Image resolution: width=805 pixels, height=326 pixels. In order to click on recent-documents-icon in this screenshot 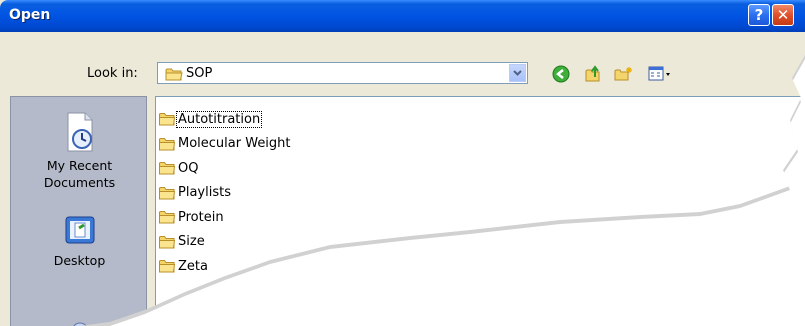, I will do `click(79, 132)`.